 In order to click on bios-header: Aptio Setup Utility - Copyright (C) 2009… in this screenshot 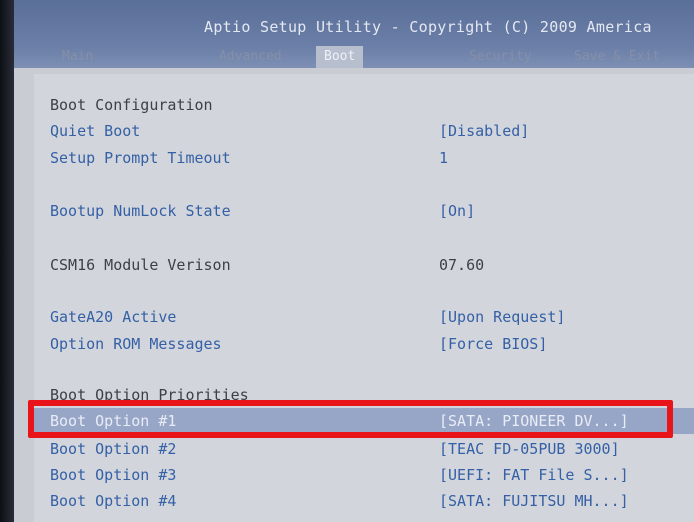, I will do `click(354, 34)`.